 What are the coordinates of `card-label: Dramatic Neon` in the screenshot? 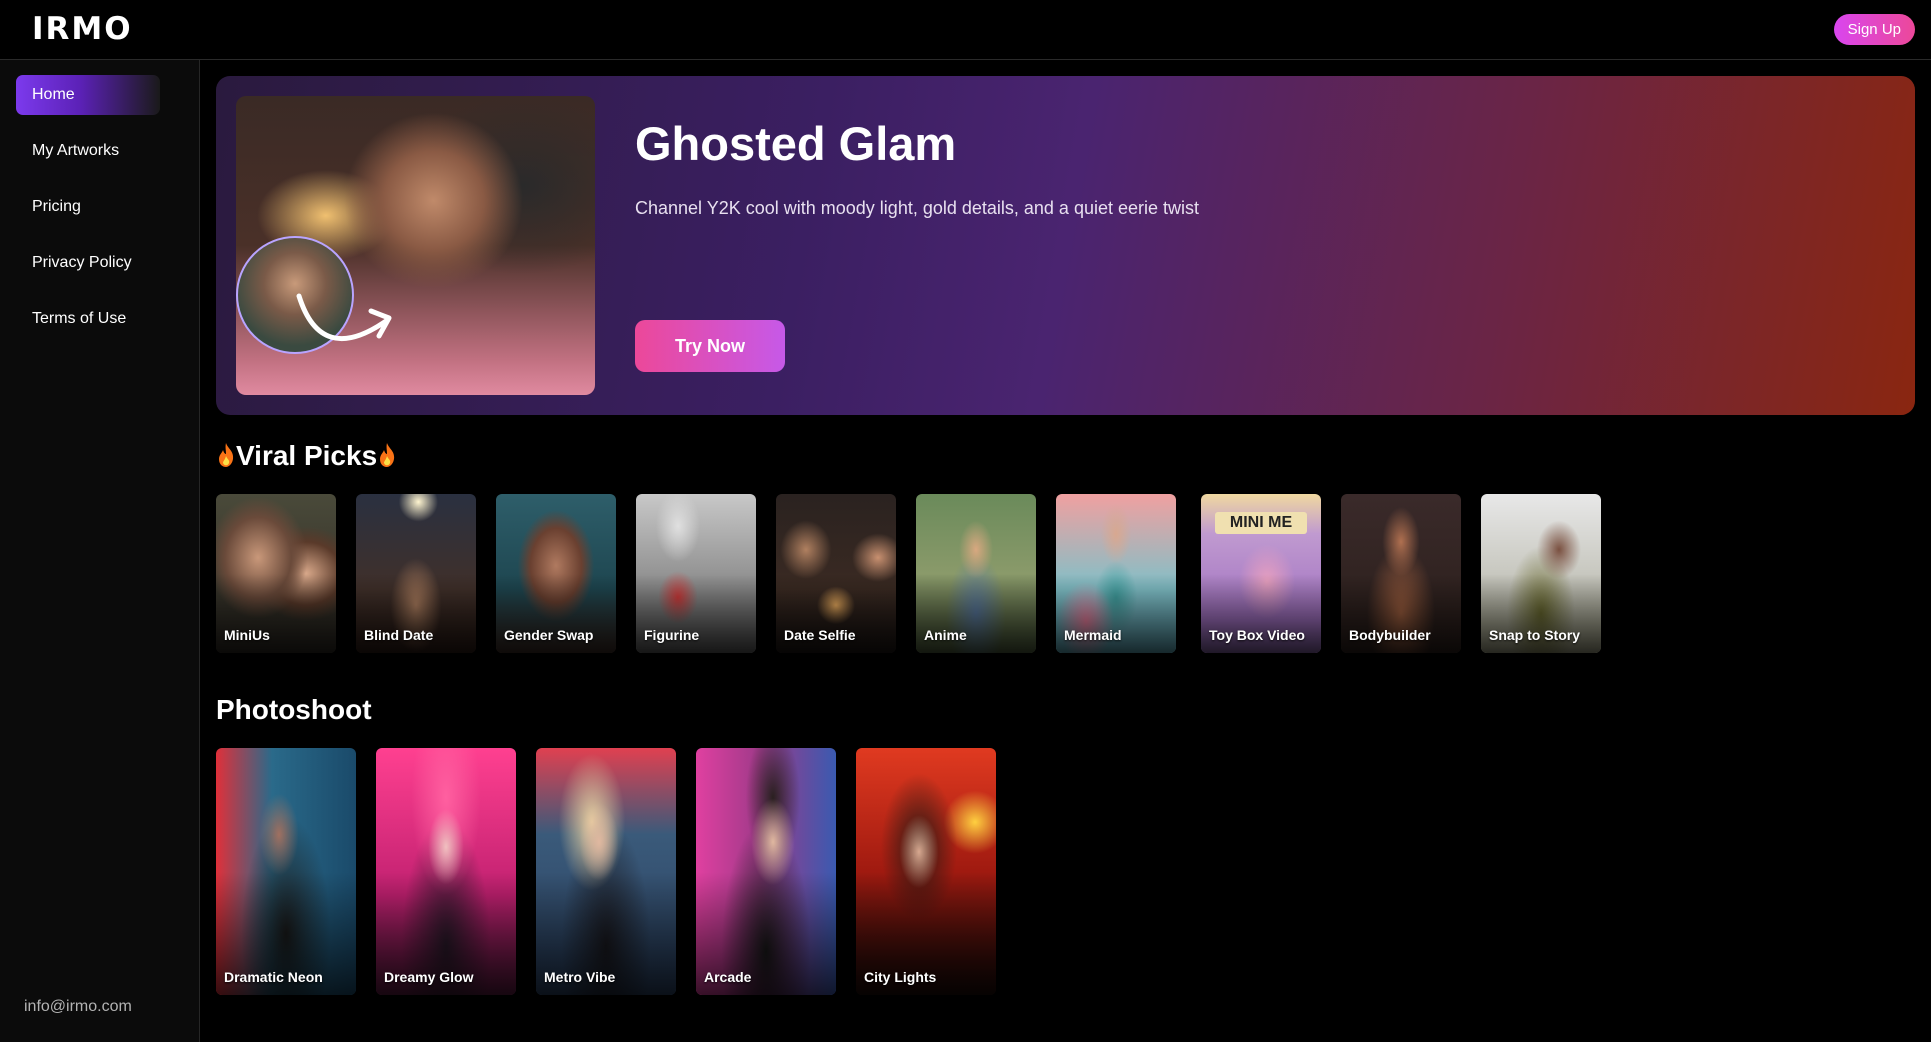 It's located at (273, 977).